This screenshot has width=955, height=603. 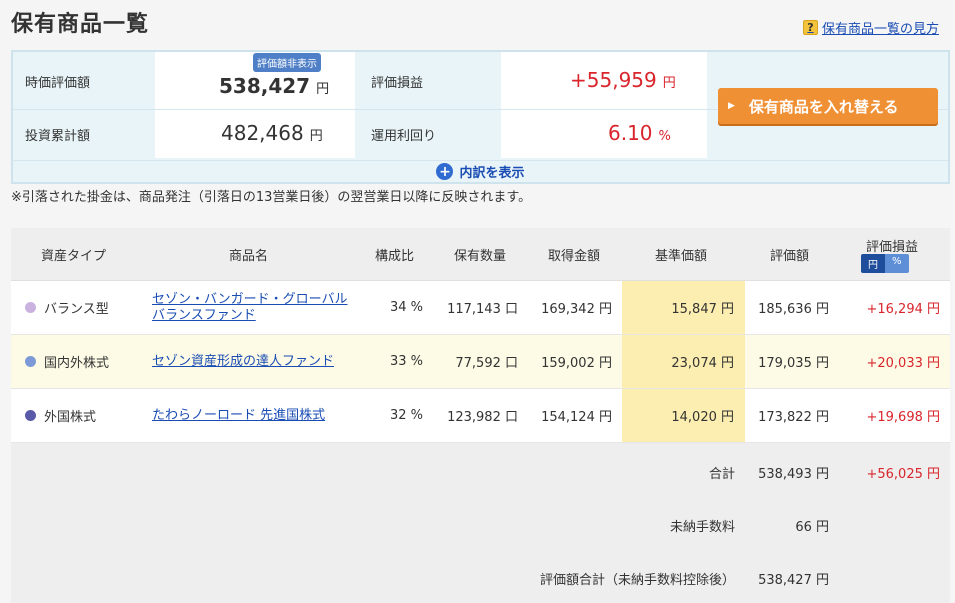 What do you see at coordinates (669, 83) in the screenshot?
I see `gain-unit: 円` at bounding box center [669, 83].